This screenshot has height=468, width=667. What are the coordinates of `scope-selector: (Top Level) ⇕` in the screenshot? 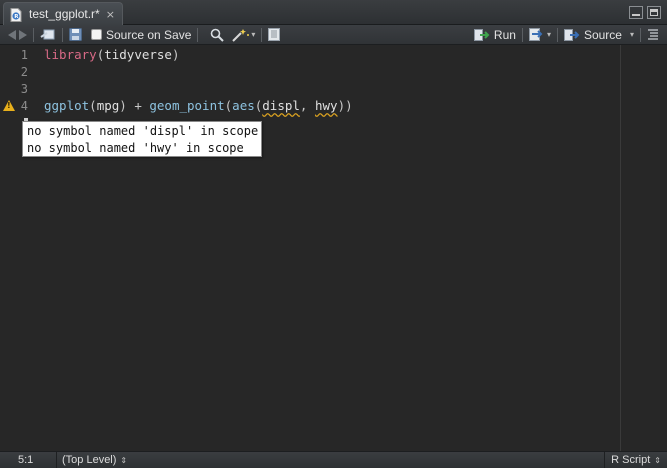 It's located at (91, 460).